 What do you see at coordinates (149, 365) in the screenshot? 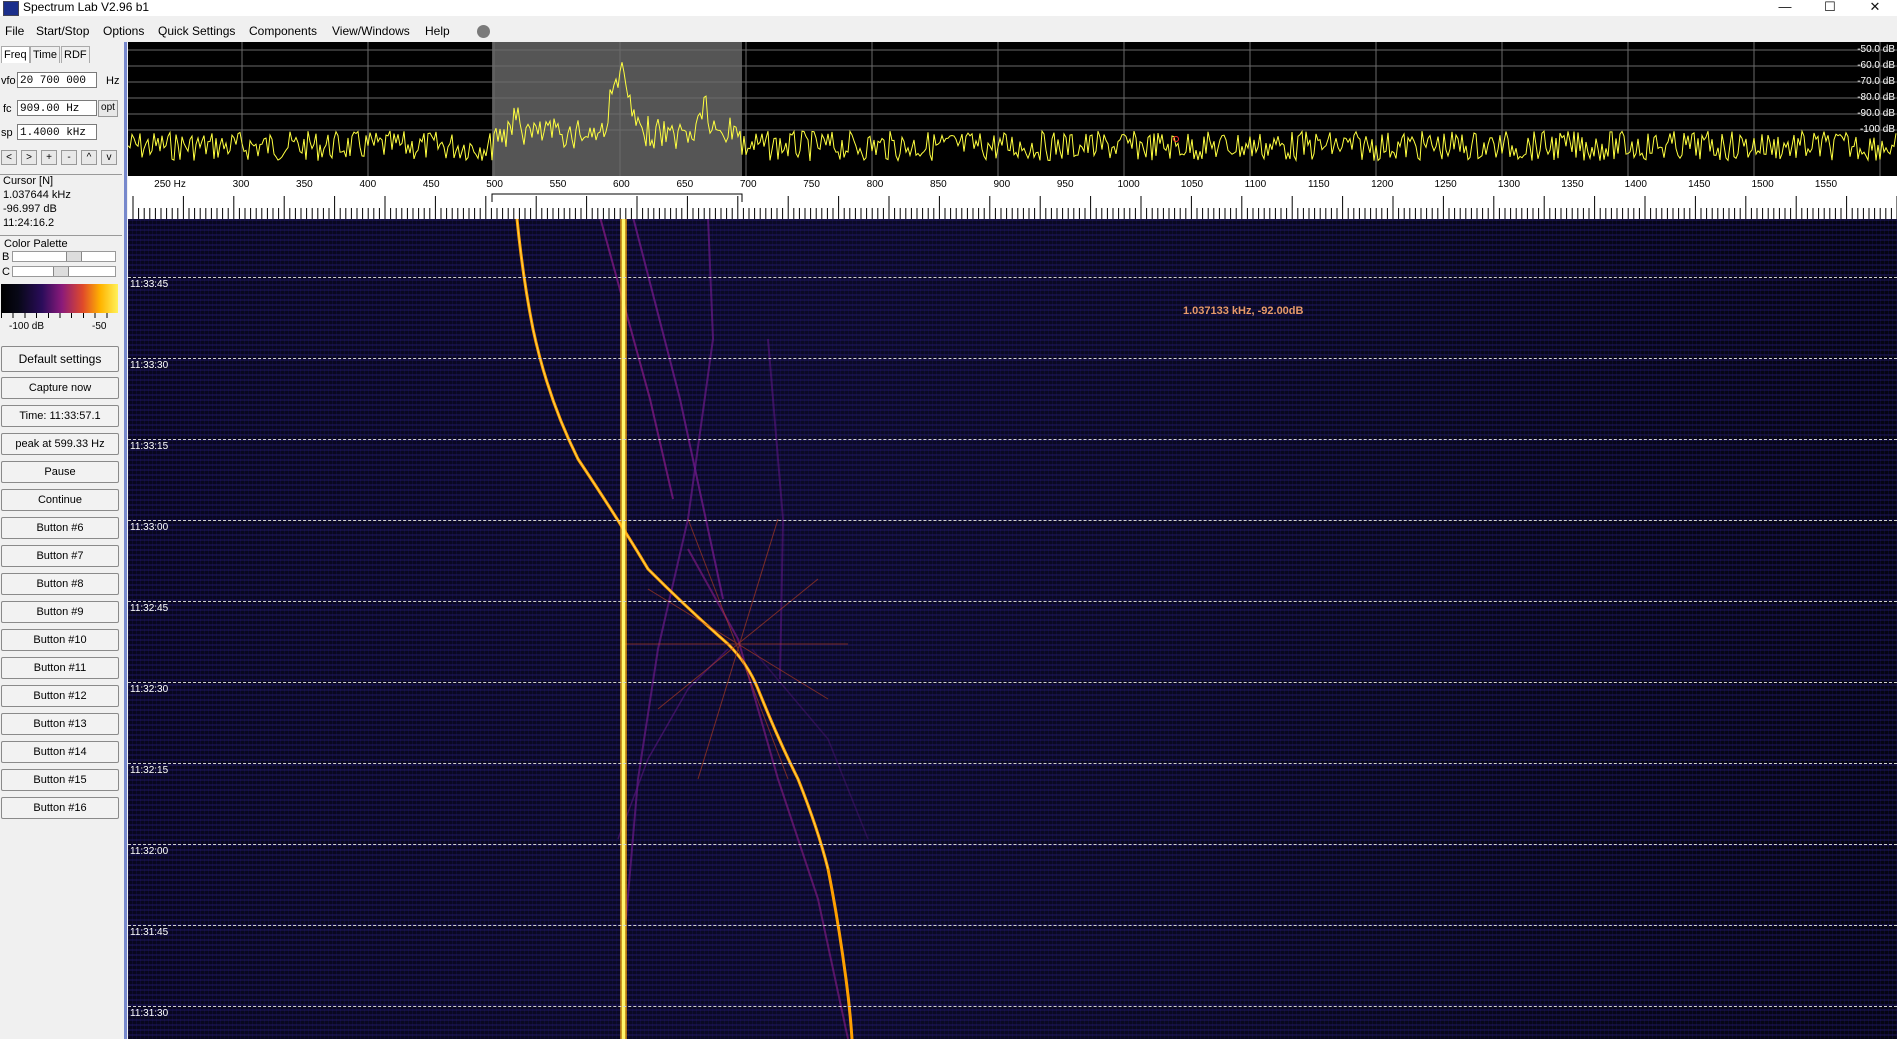
I see `time-label: 11:33:30` at bounding box center [149, 365].